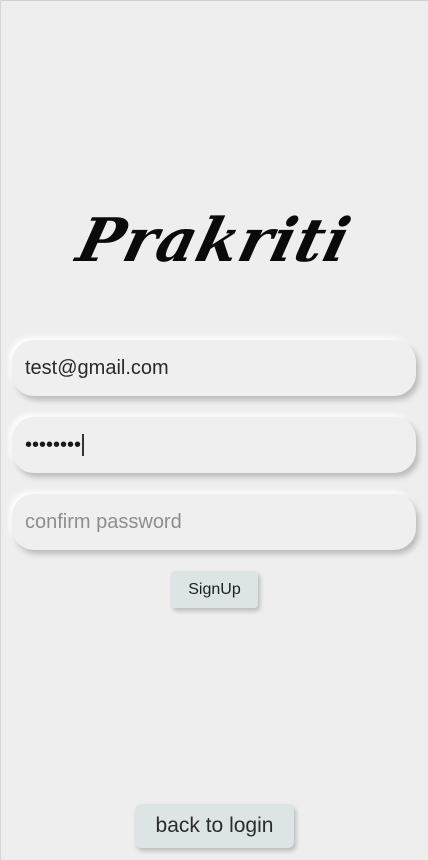 Image resolution: width=428 pixels, height=860 pixels. What do you see at coordinates (83, 445) in the screenshot?
I see `text-caret` at bounding box center [83, 445].